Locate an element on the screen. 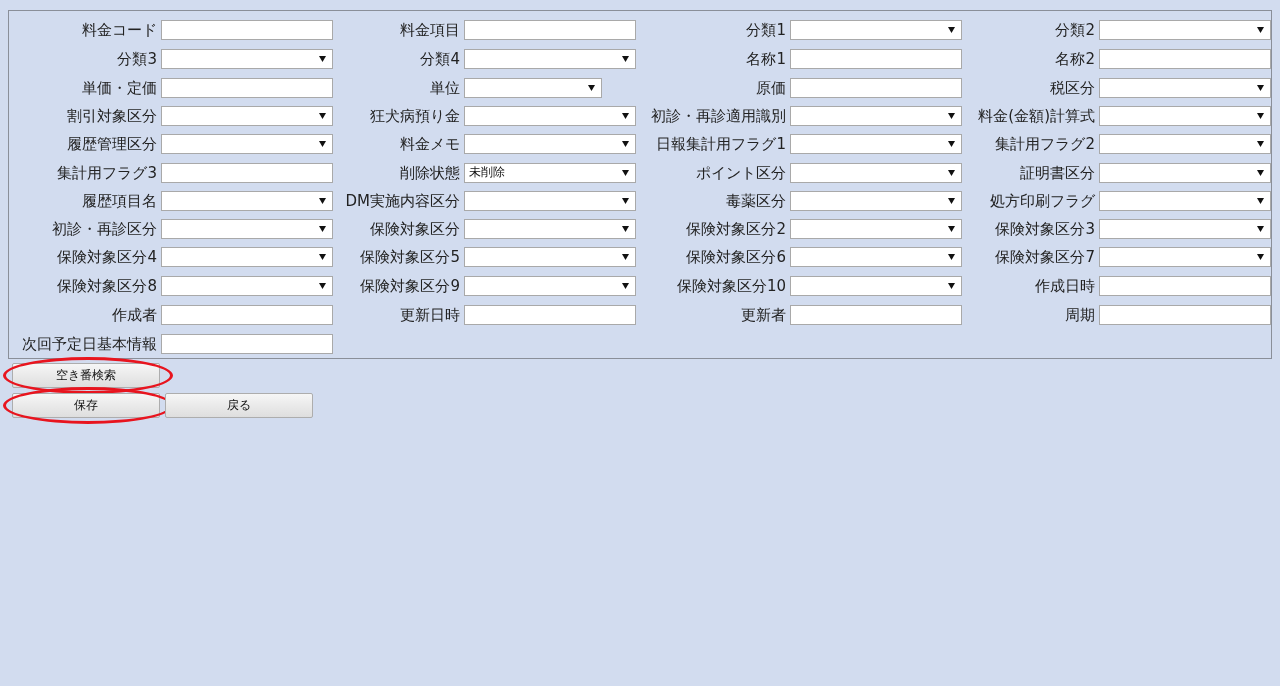  field-label: 作成者 is located at coordinates (134, 314).